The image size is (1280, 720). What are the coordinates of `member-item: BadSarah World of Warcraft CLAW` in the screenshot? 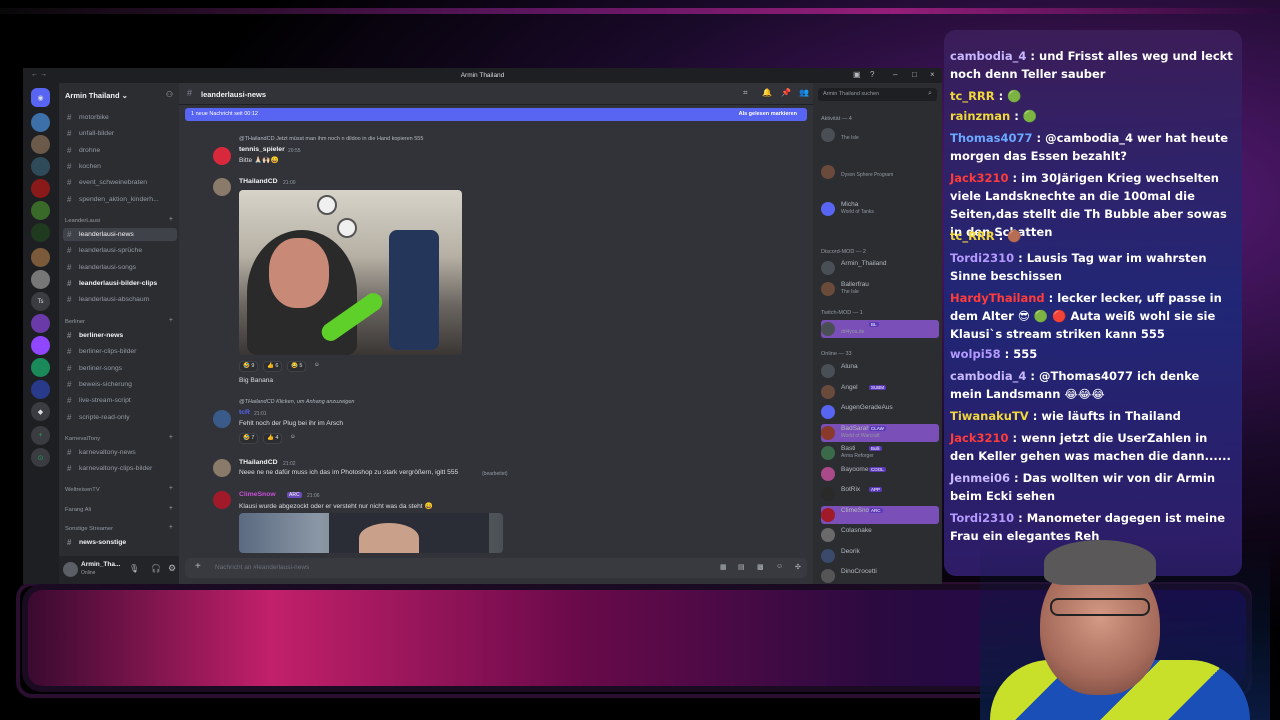 It's located at (880, 432).